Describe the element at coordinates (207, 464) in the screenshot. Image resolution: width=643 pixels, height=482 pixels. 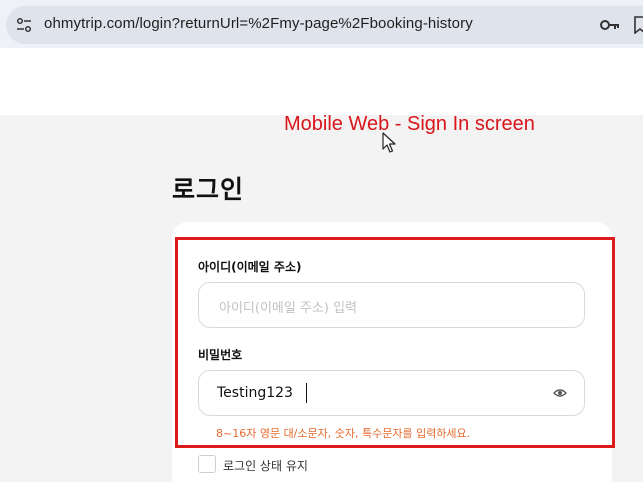
I see `keep-signed-in-checkbox` at that location.